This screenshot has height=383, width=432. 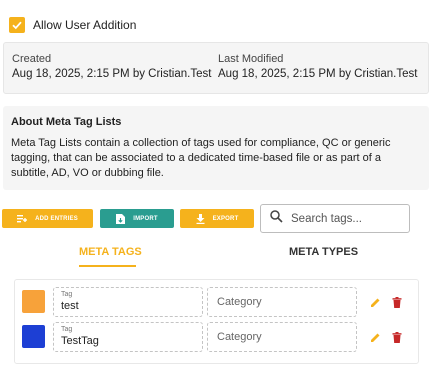 What do you see at coordinates (80, 341) in the screenshot?
I see `tag-field-value: TestTag` at bounding box center [80, 341].